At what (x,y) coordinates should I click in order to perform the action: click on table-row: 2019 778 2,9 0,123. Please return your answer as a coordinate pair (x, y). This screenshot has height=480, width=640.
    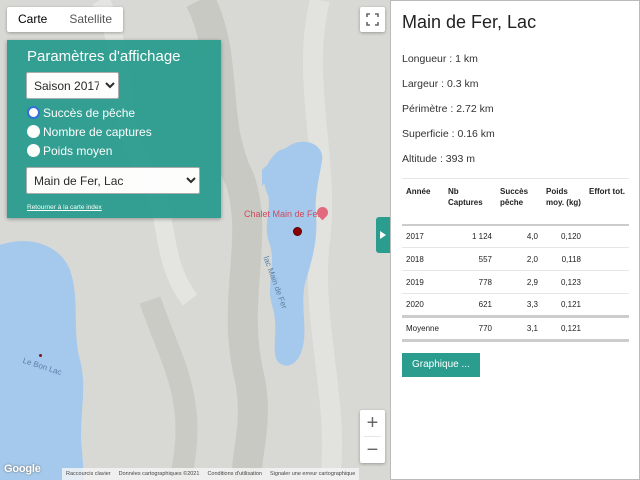
    Looking at the image, I should click on (515, 282).